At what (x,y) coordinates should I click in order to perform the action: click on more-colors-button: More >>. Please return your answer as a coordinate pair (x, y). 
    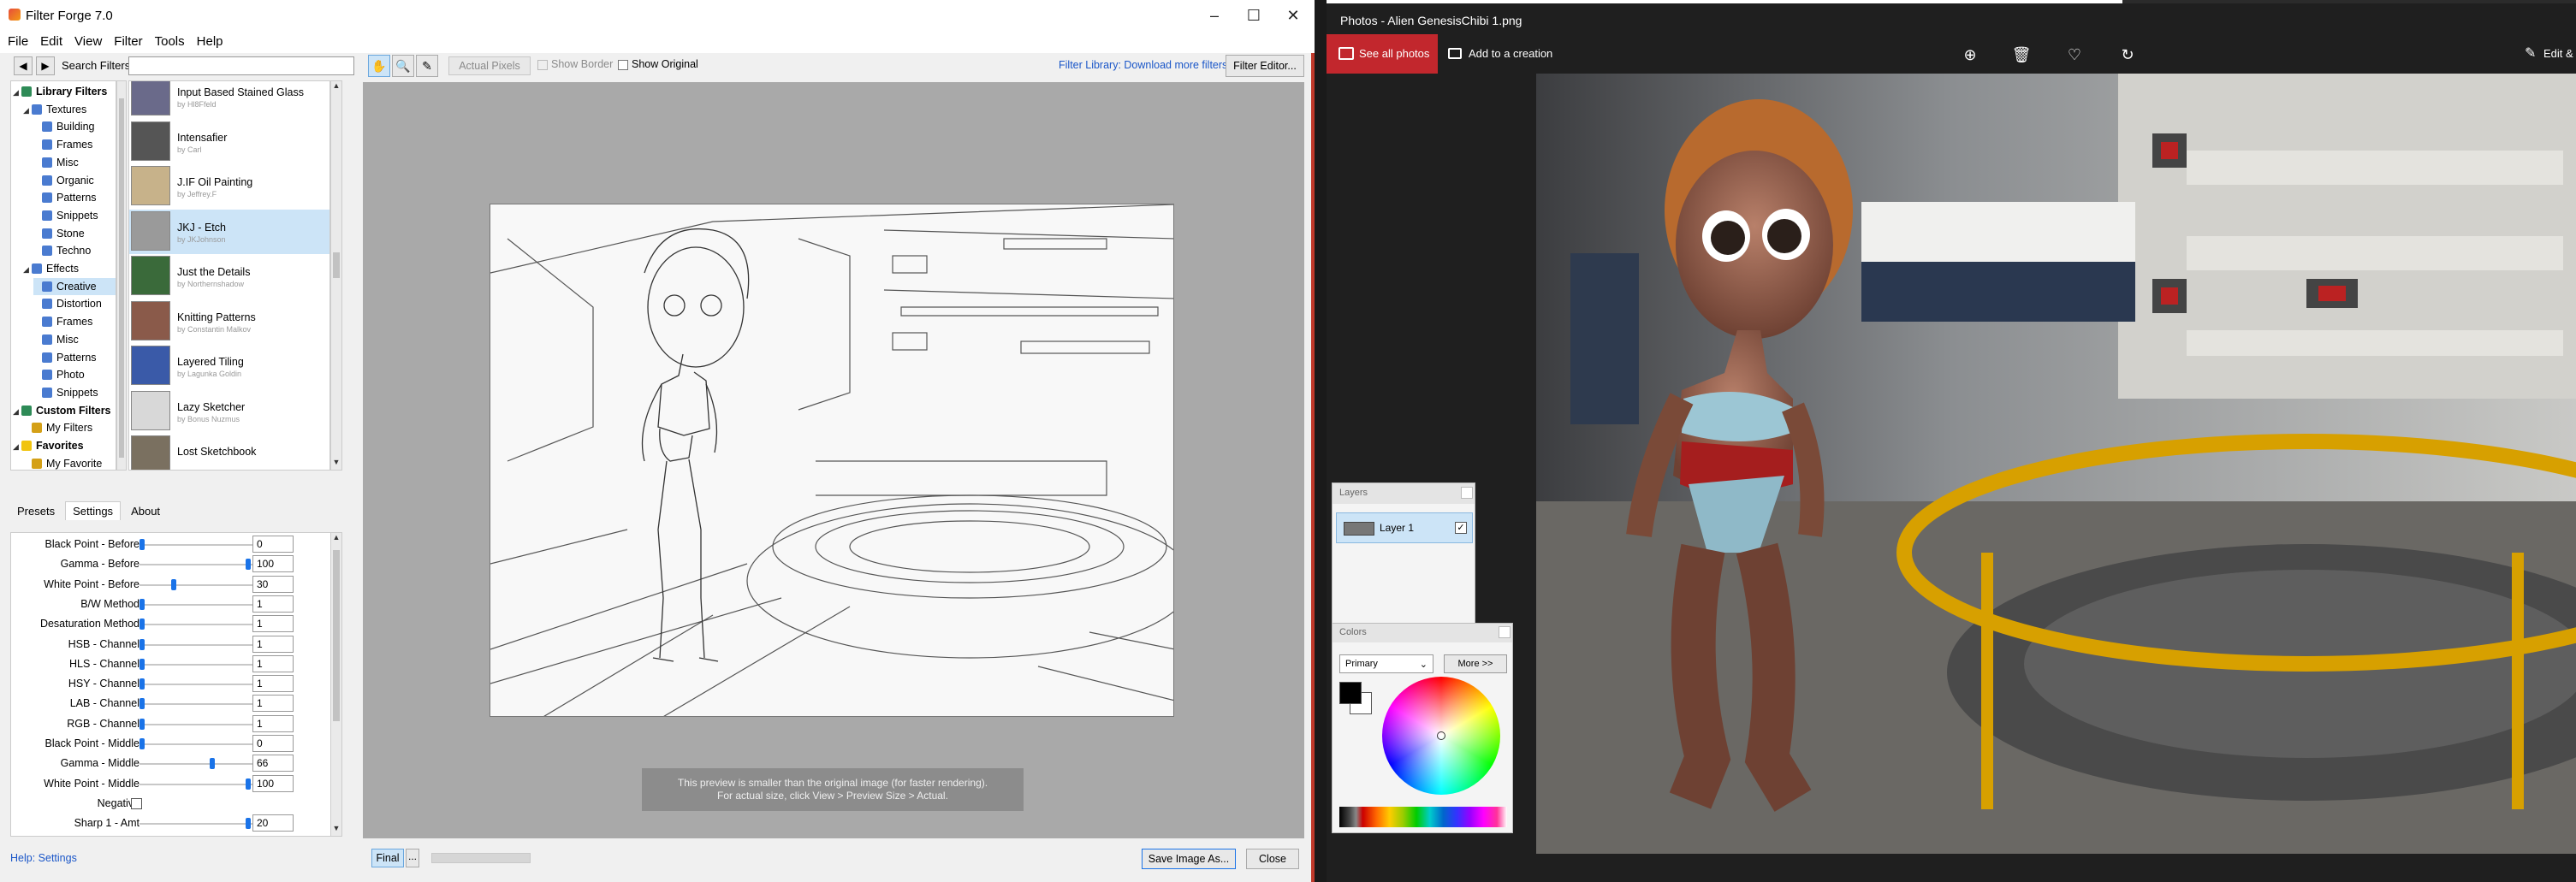
    Looking at the image, I should click on (1475, 664).